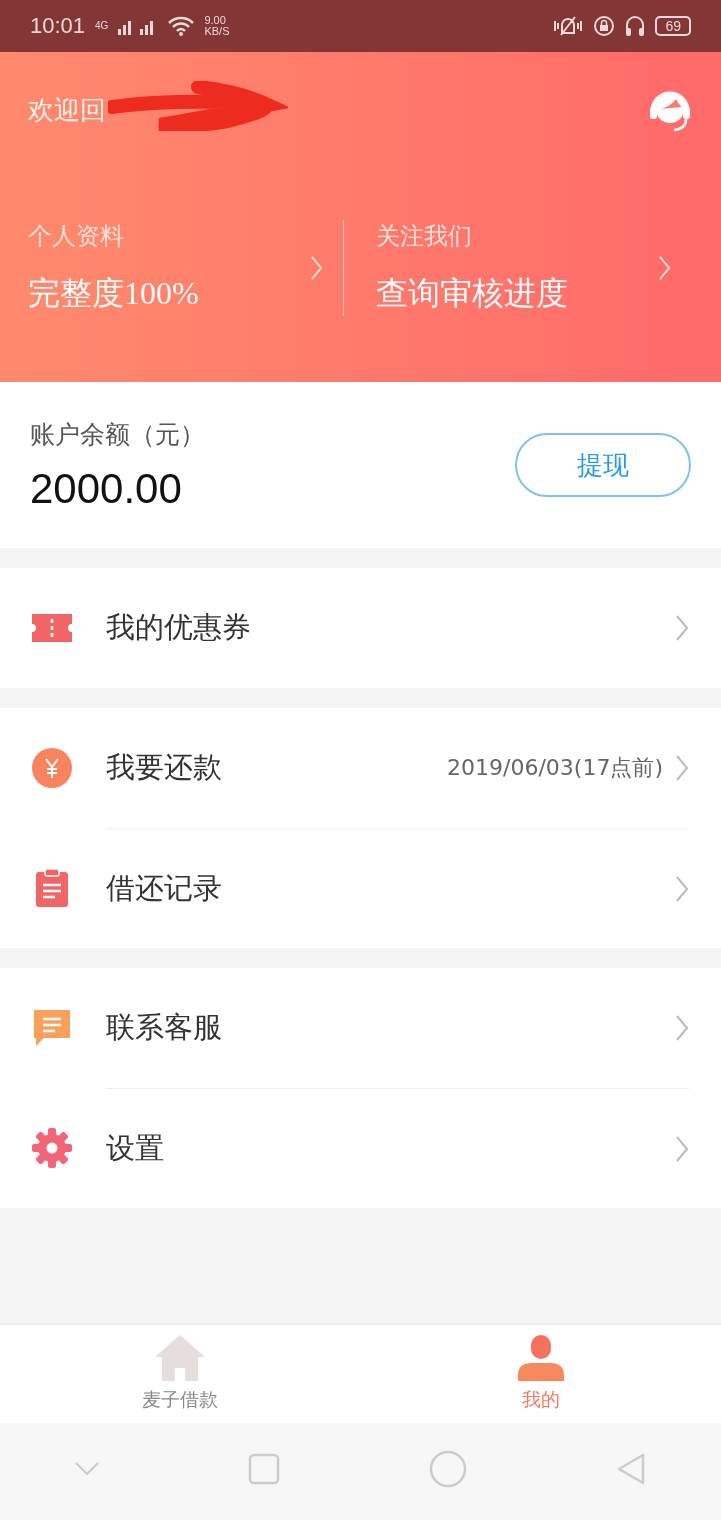  I want to click on home-circle-icon, so click(447, 1468).